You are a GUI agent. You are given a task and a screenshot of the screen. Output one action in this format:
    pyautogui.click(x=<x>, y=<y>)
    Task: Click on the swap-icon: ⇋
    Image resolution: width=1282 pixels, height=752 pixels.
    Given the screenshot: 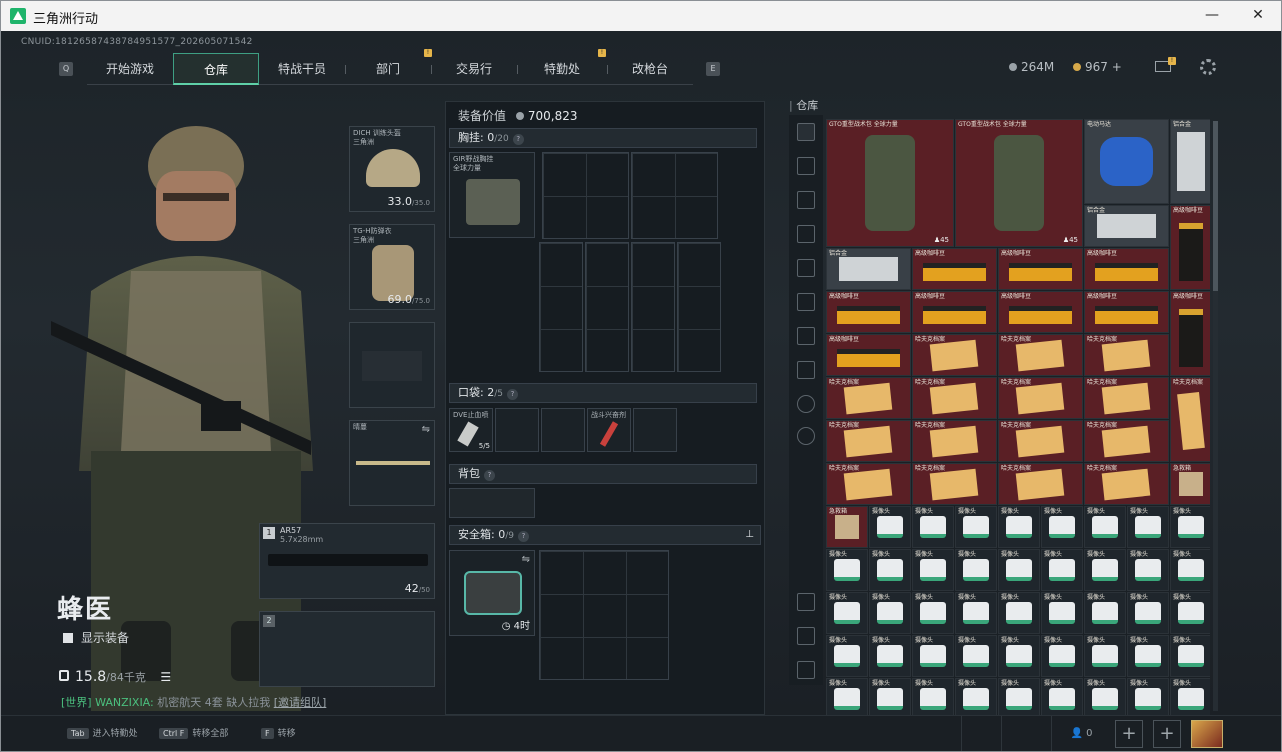 What is the action you would take?
    pyautogui.click(x=426, y=429)
    